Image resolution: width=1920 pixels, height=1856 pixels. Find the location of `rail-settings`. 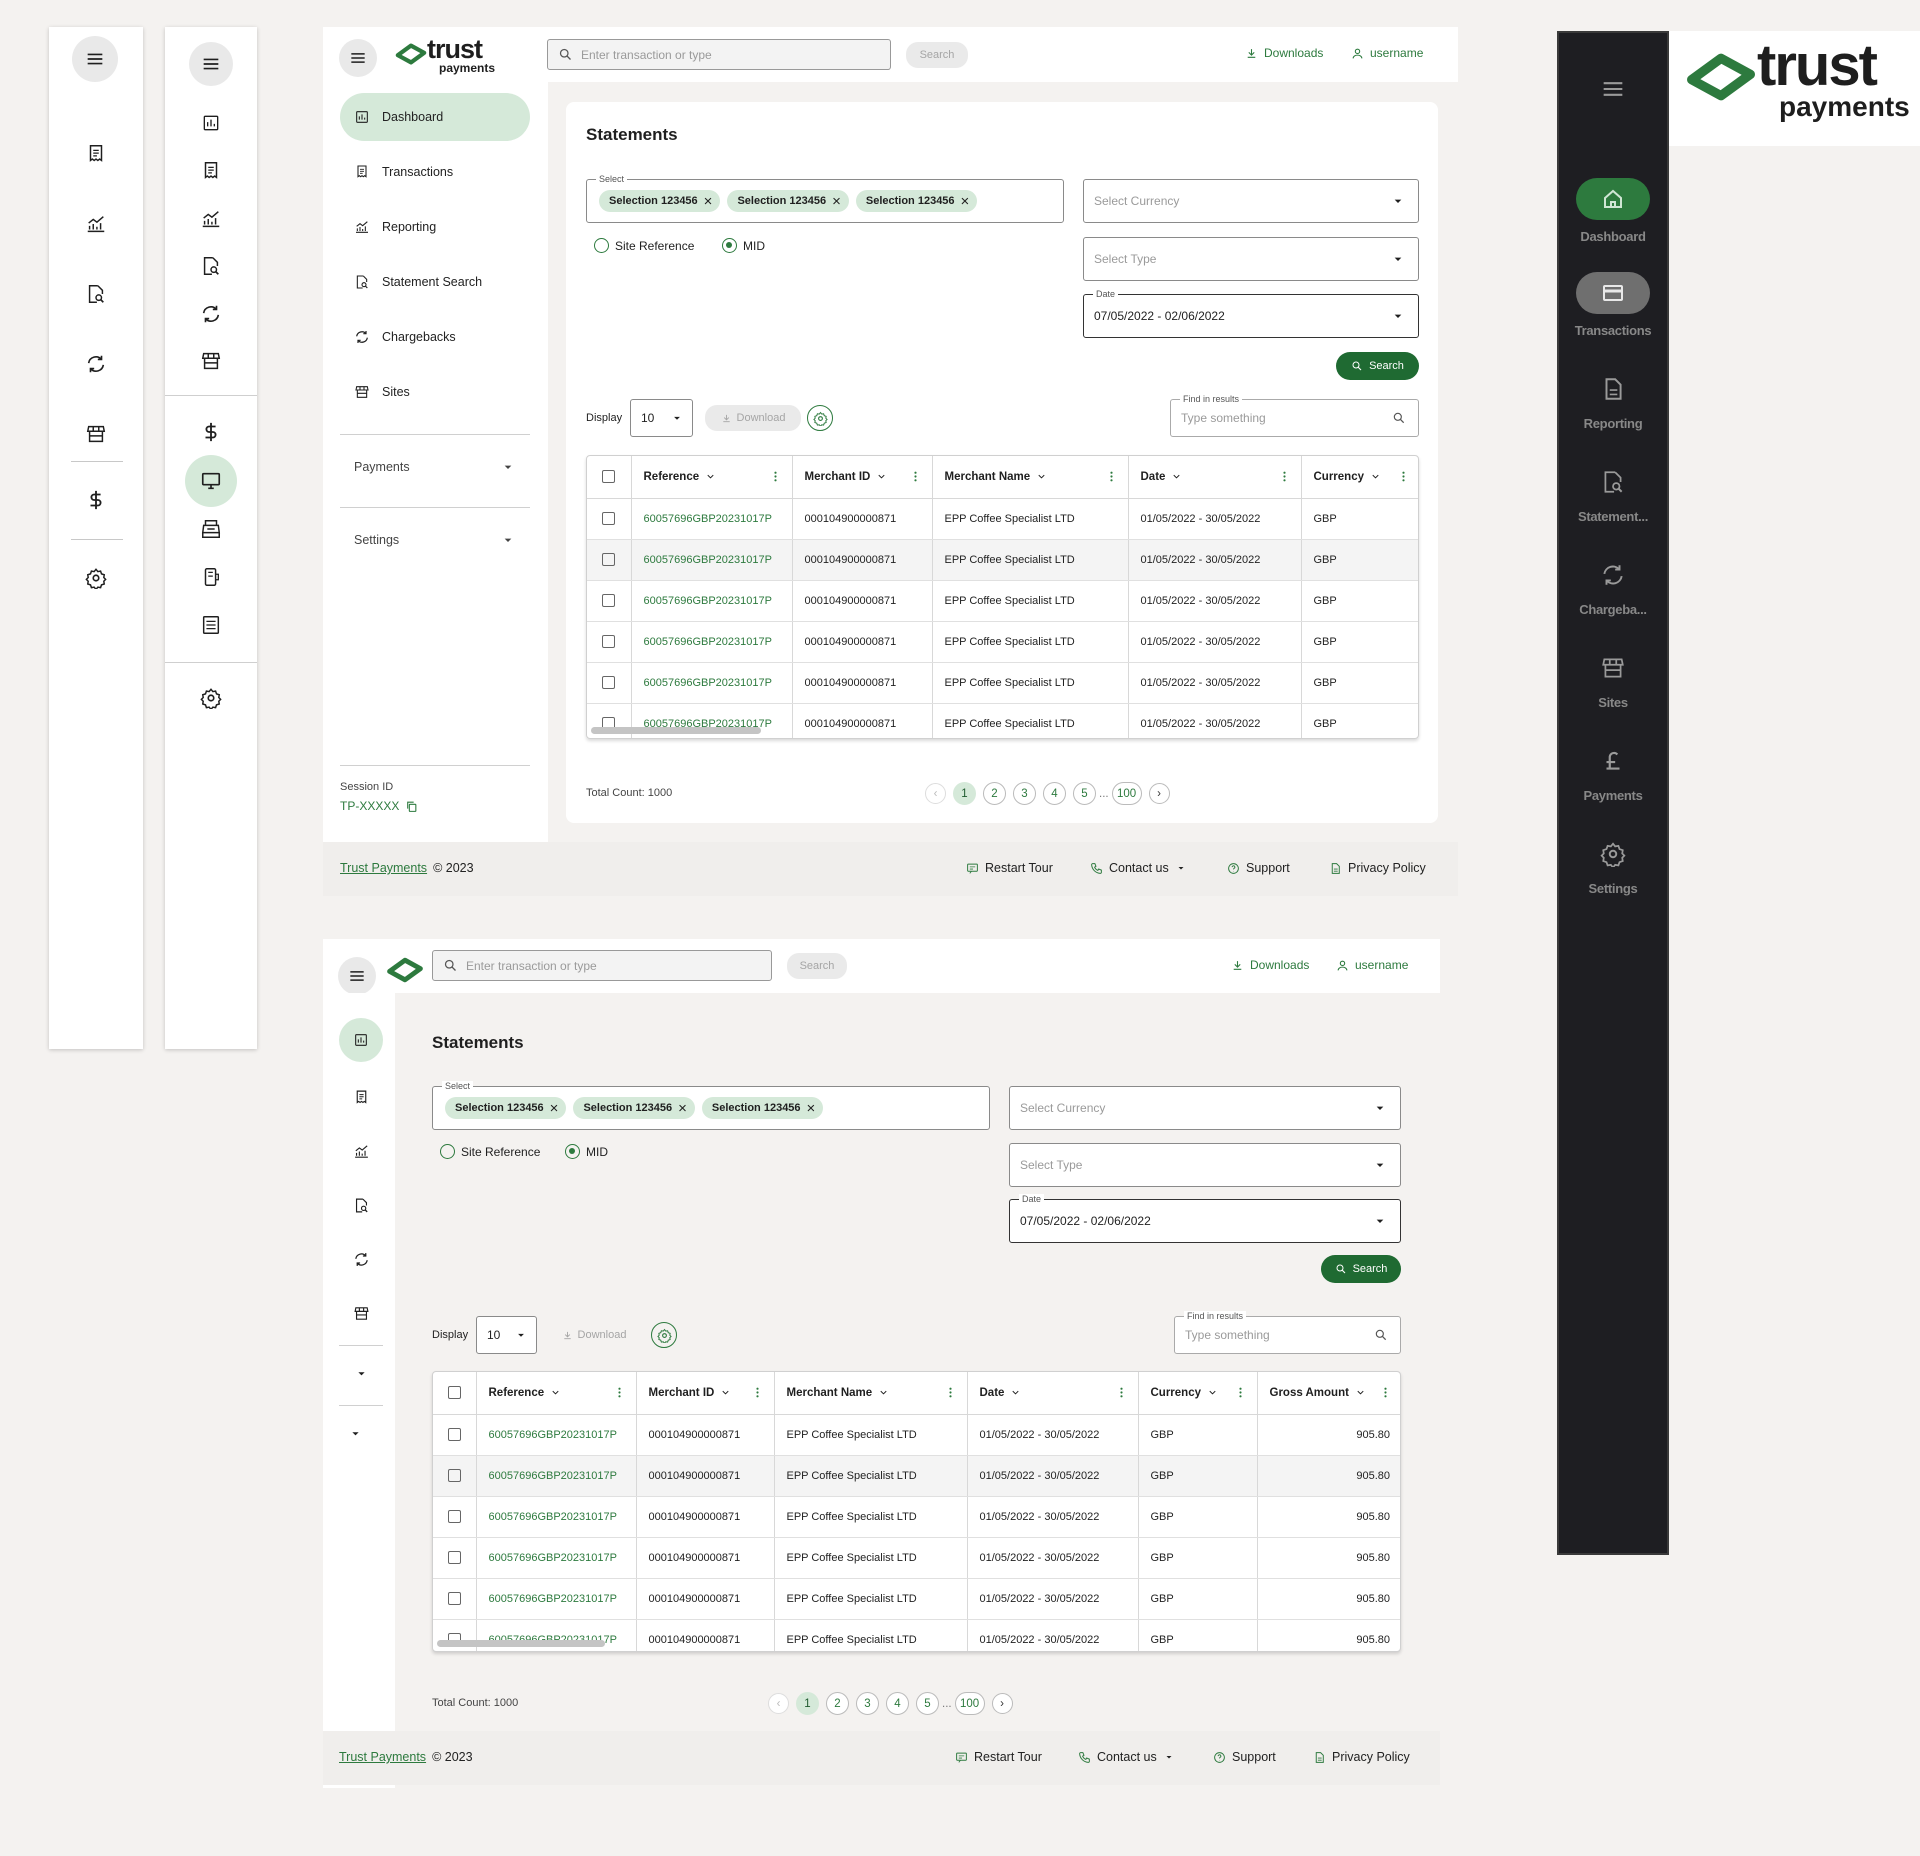

rail-settings is located at coordinates (211, 698).